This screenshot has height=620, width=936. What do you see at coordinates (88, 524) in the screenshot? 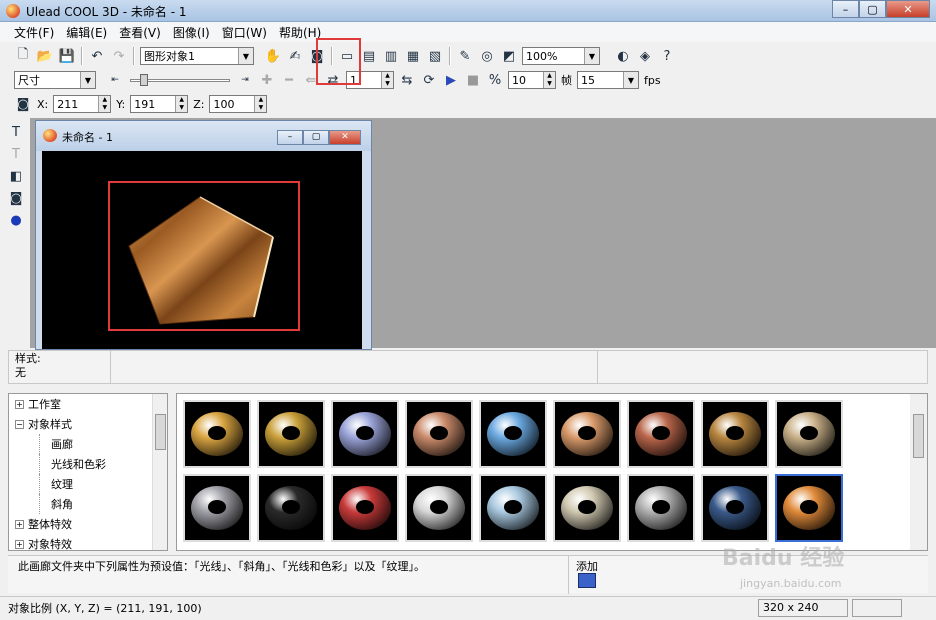
I see `tree-item-global-effects: + 整体特效` at bounding box center [88, 524].